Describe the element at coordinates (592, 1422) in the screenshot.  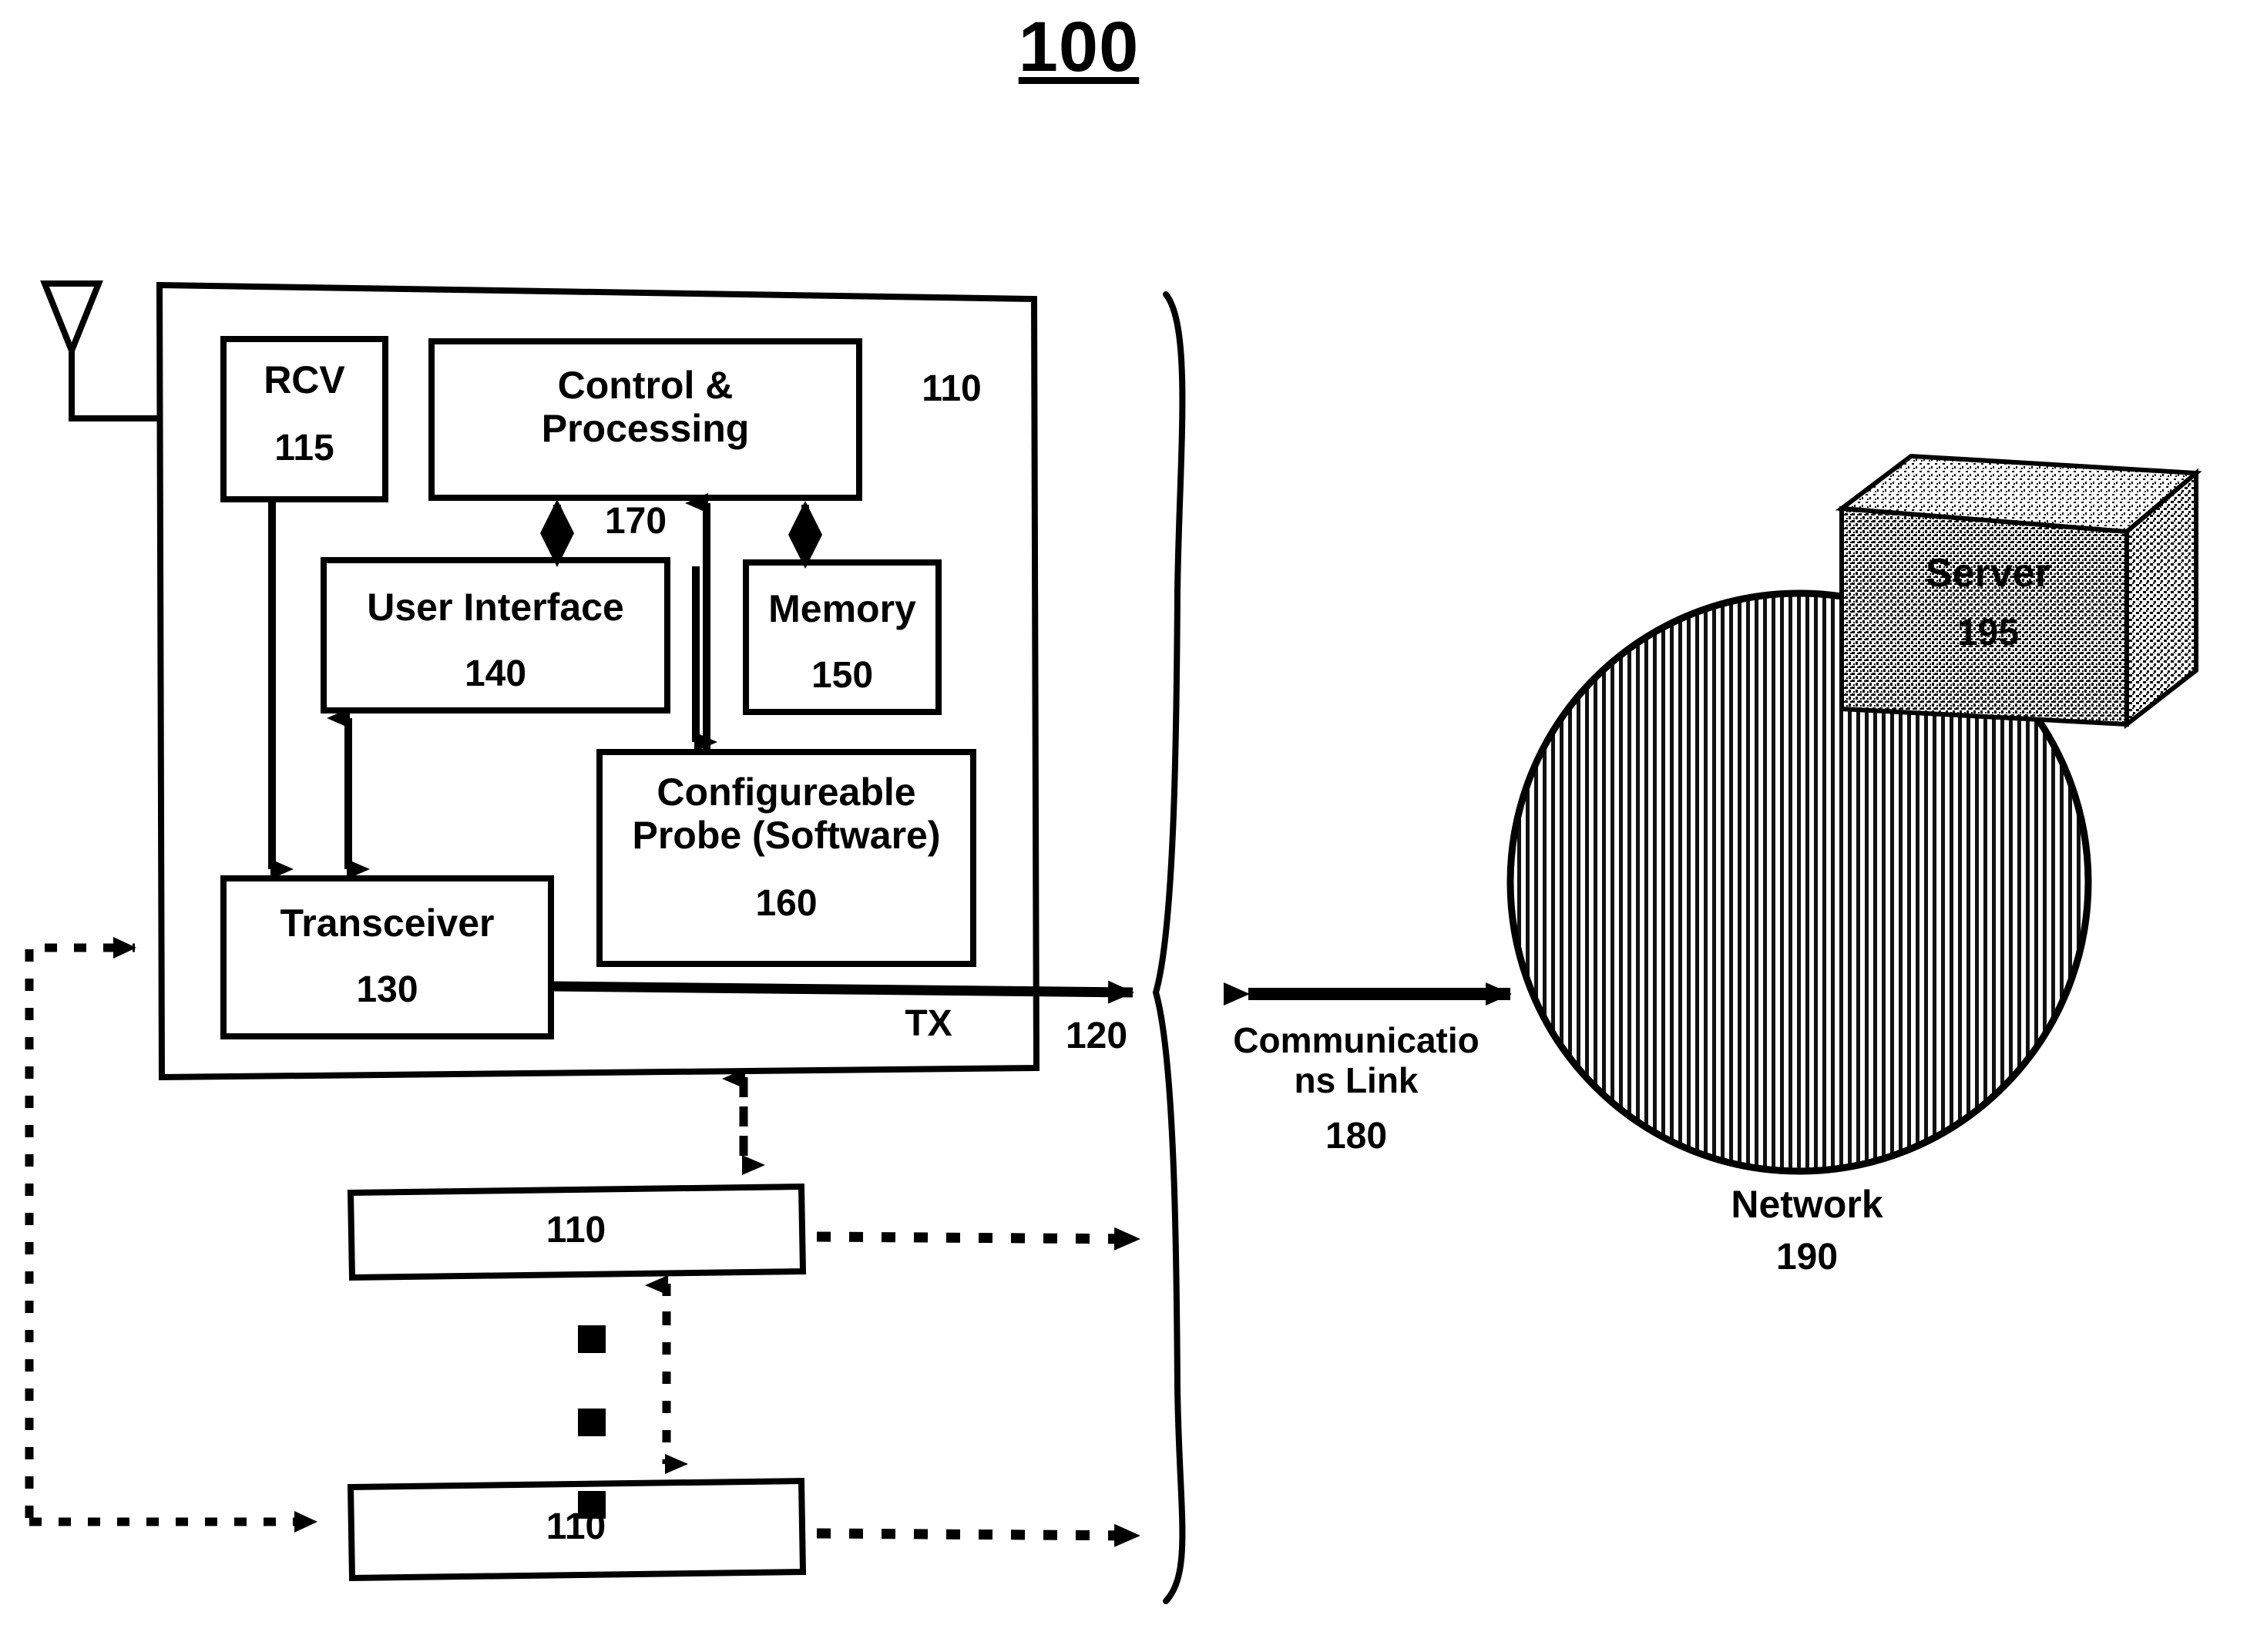
I see `vertical-ellipsis` at that location.